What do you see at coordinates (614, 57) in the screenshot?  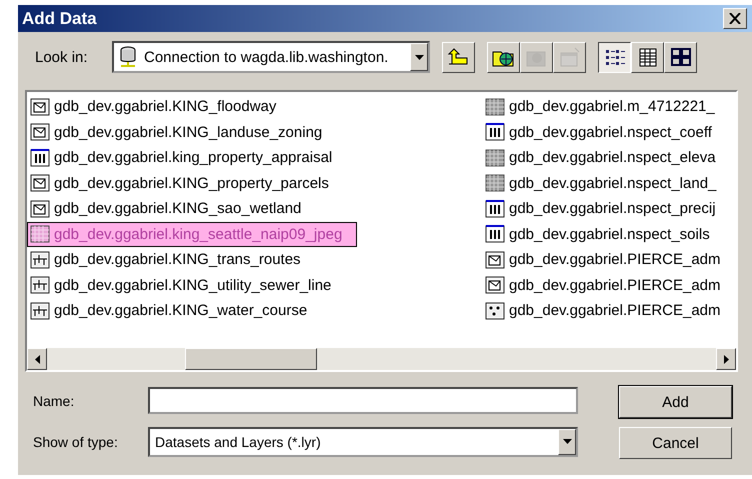 I see `list-view-button` at bounding box center [614, 57].